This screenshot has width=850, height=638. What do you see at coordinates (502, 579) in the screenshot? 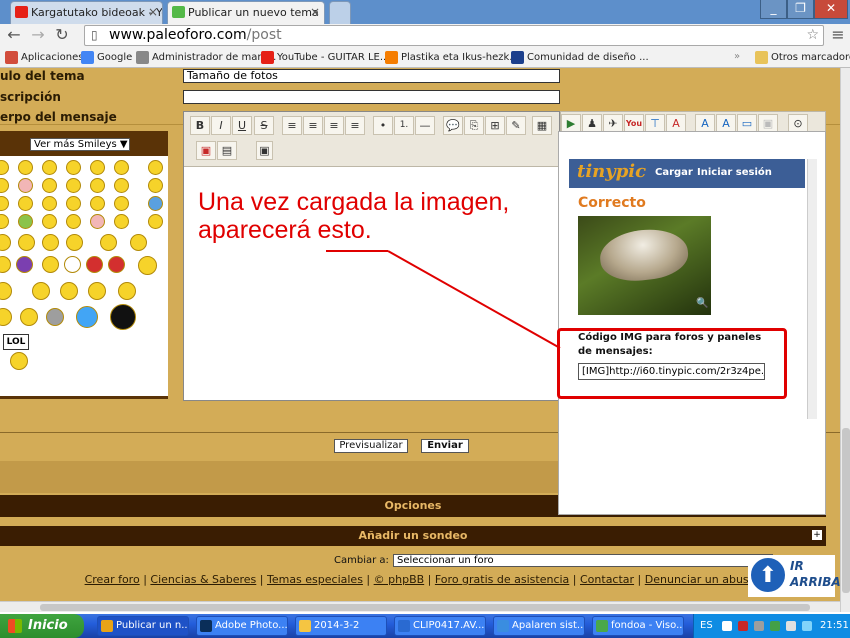
I see `footer-link-asistencia: Foro gratis de asistencia` at bounding box center [502, 579].